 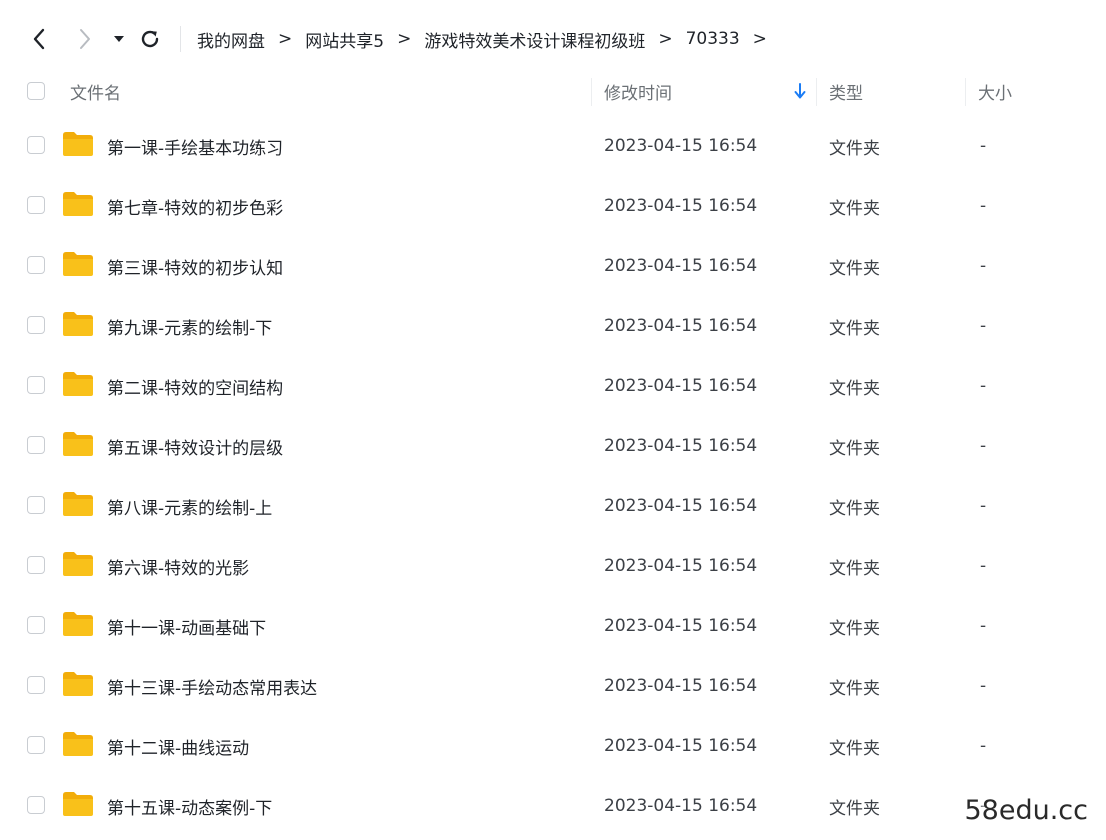 What do you see at coordinates (553, 91) in the screenshot?
I see `table-header: 文件名 修改时间 类型 大小` at bounding box center [553, 91].